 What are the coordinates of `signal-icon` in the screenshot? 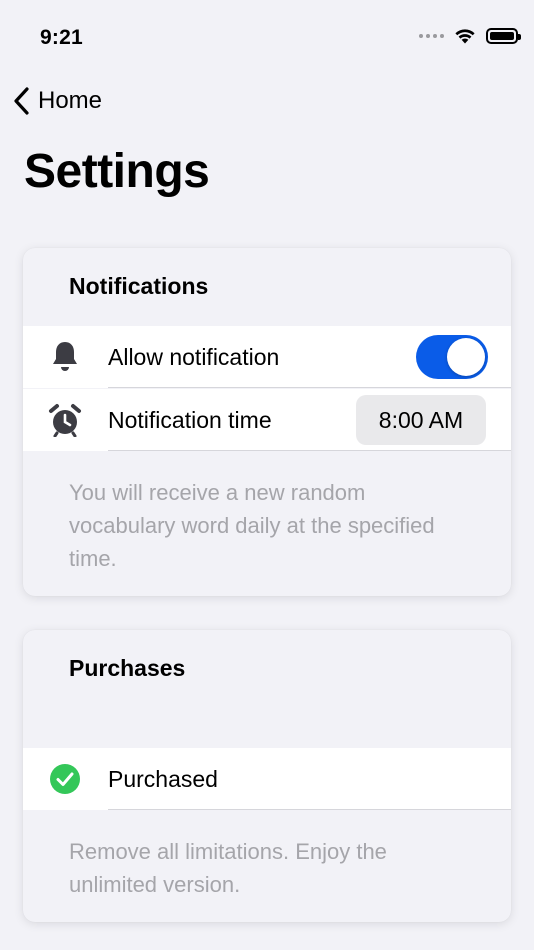 It's located at (431, 36).